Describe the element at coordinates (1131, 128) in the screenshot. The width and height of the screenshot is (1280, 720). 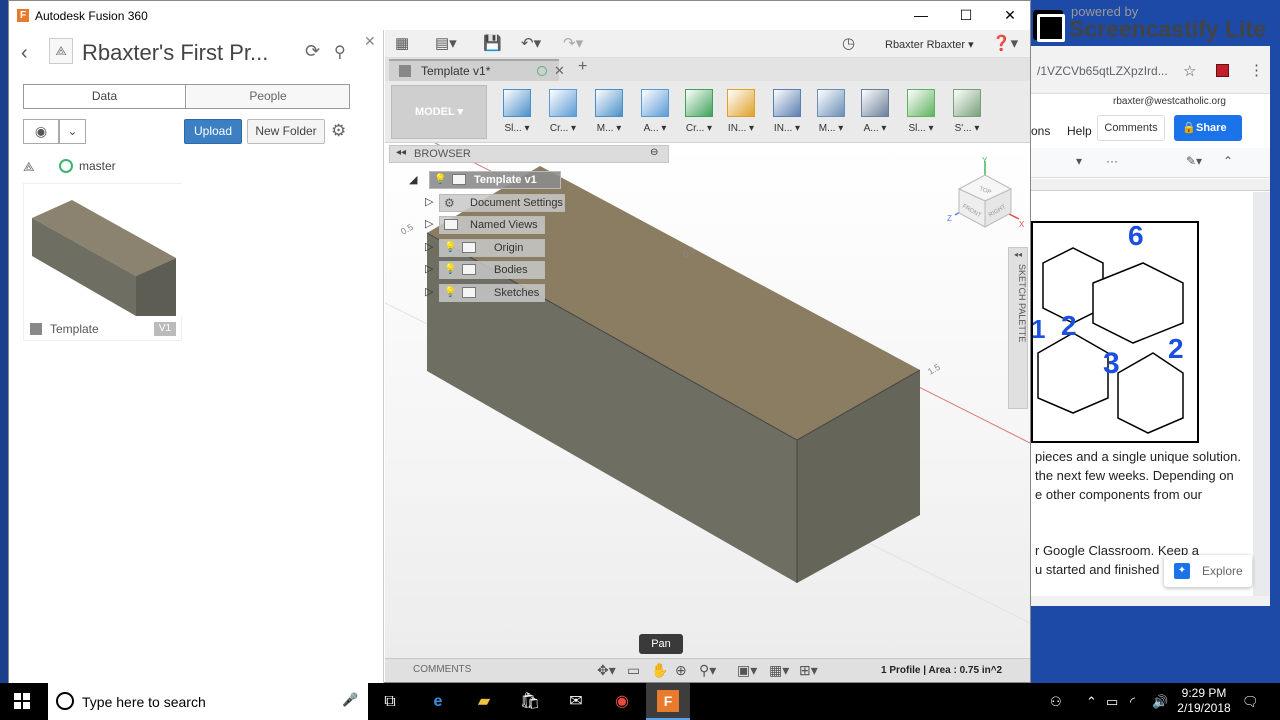
I see `comments-button: Comments` at that location.